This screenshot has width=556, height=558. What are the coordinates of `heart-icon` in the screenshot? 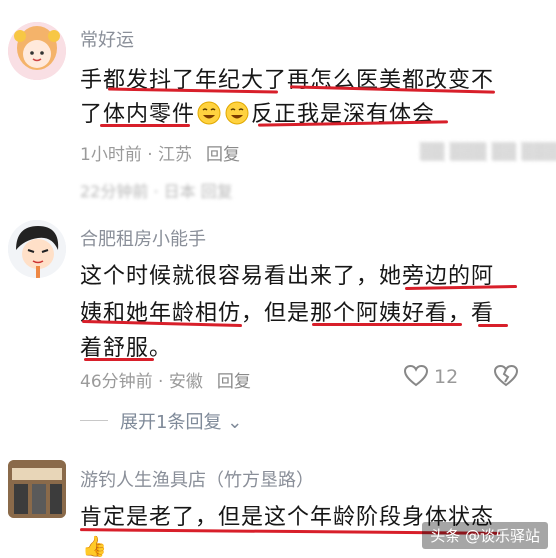 It's located at (416, 376).